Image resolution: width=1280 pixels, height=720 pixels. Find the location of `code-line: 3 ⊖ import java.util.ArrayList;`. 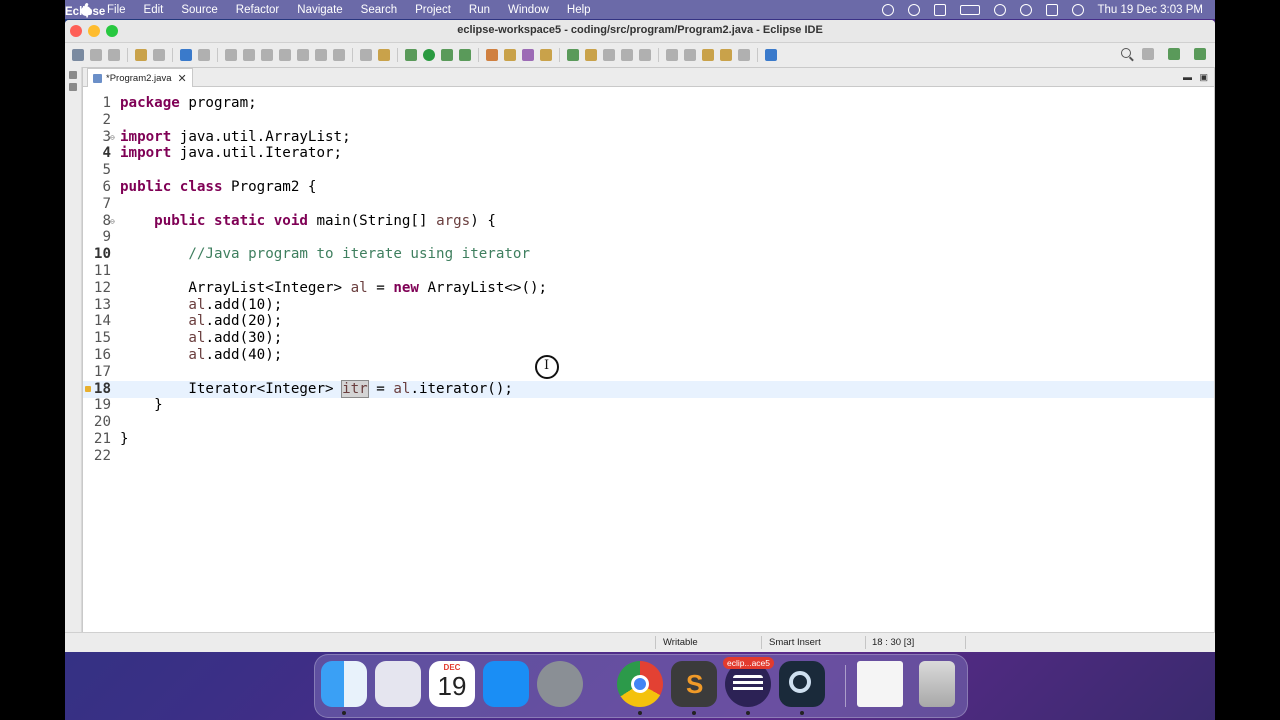

code-line: 3 ⊖ import java.util.ArrayList; is located at coordinates (648, 137).